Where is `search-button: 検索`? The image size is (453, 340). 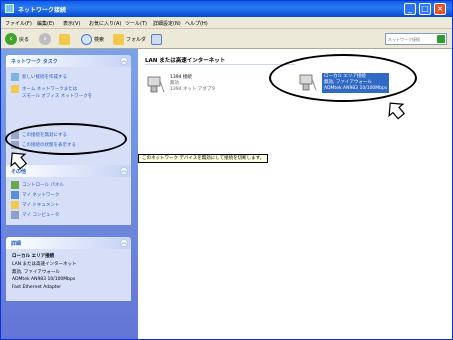
search-button: 検索 is located at coordinates (92, 39).